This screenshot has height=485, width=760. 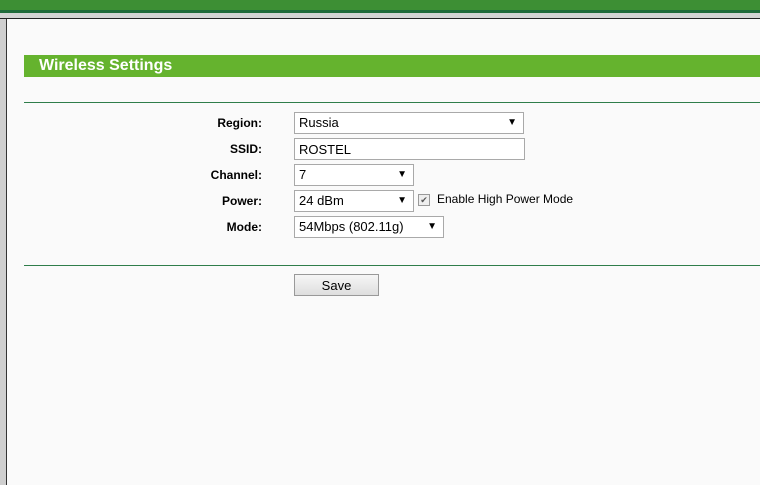 What do you see at coordinates (241, 201) in the screenshot?
I see `power-label: Power:` at bounding box center [241, 201].